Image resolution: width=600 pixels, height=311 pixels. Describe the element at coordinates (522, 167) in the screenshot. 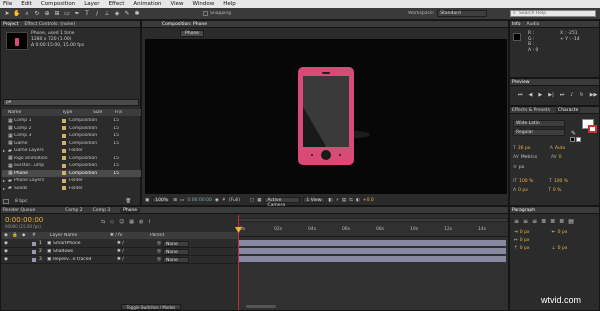

I see `stroke-unit: px` at that location.